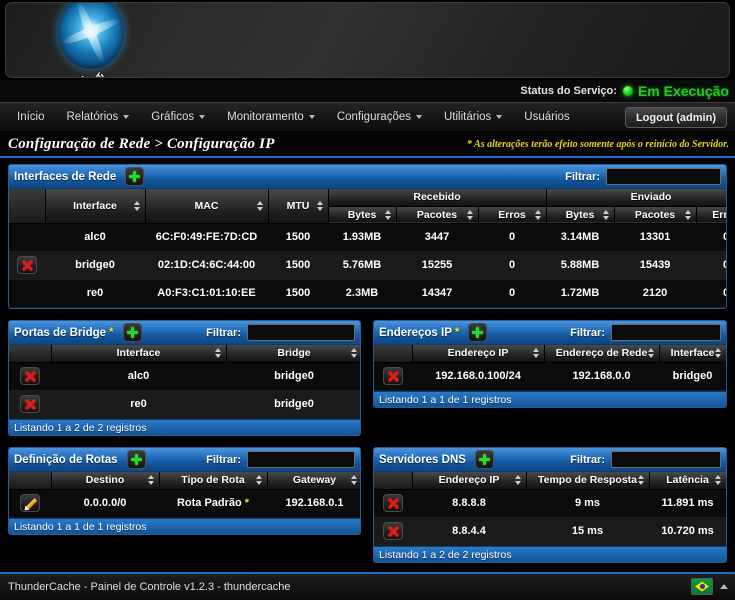 The image size is (735, 600). What do you see at coordinates (437, 215) in the screenshot?
I see `col-header-rx-packets: Pacotes` at bounding box center [437, 215].